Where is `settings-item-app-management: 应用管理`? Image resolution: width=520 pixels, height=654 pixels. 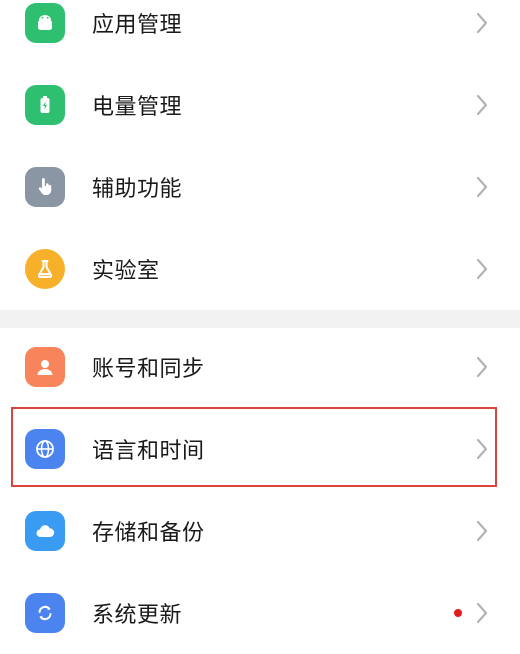 settings-item-app-management: 应用管理 is located at coordinates (260, 32).